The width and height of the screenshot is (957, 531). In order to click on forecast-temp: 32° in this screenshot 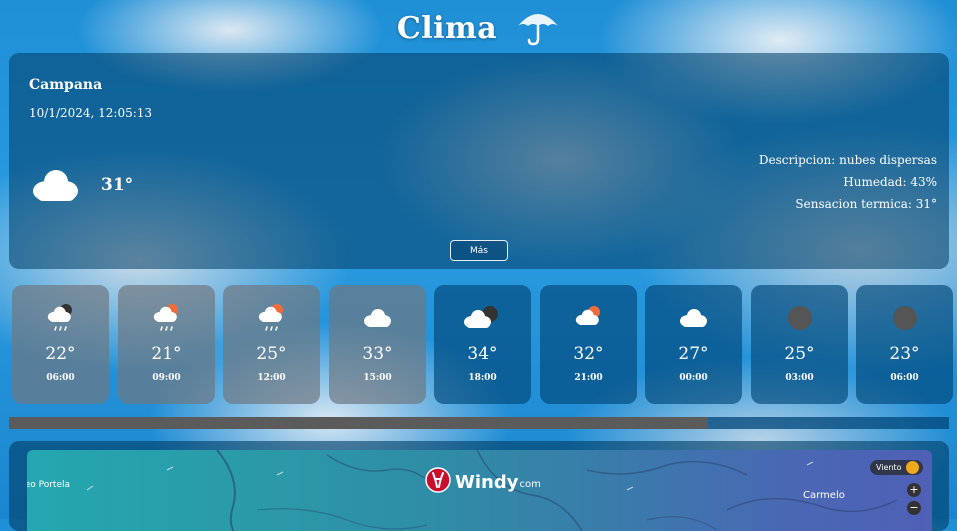, I will do `click(588, 354)`.